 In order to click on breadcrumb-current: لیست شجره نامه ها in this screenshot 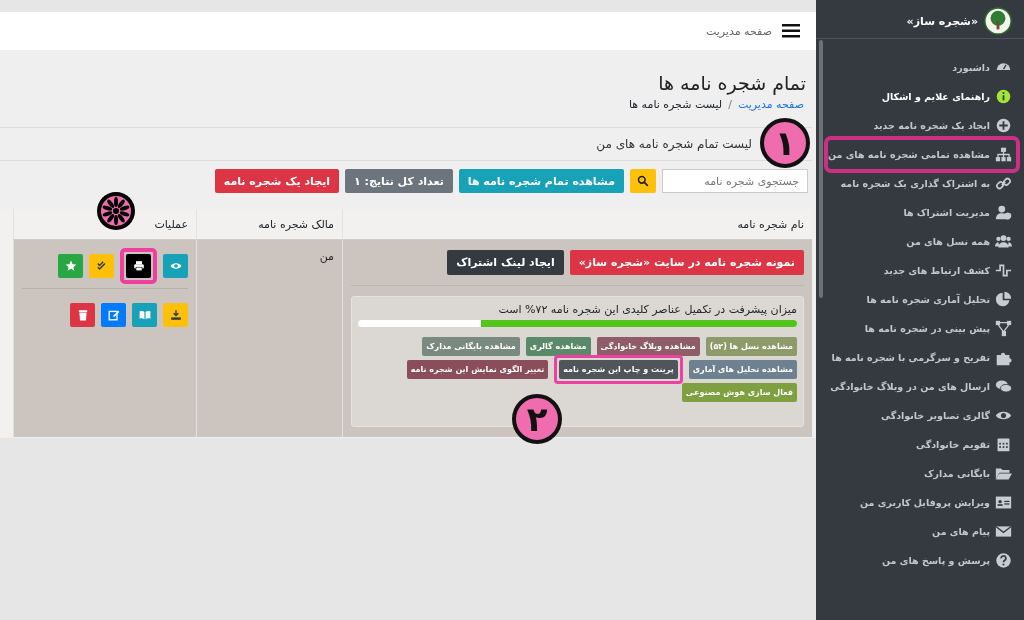, I will do `click(675, 104)`.